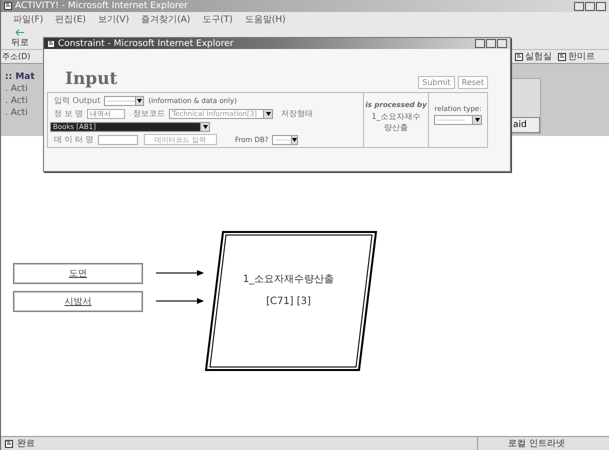 This screenshot has width=609, height=450. Describe the element at coordinates (8, 6) in the screenshot. I see `browser-icon` at that location.